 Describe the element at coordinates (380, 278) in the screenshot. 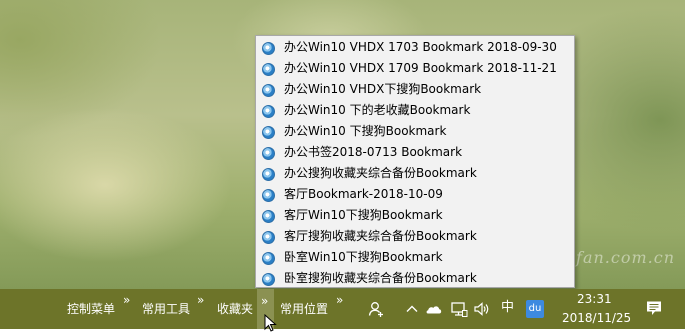

I see `bookmark-label: 卧室搜狗收藏夹综合备份Bookmark` at that location.